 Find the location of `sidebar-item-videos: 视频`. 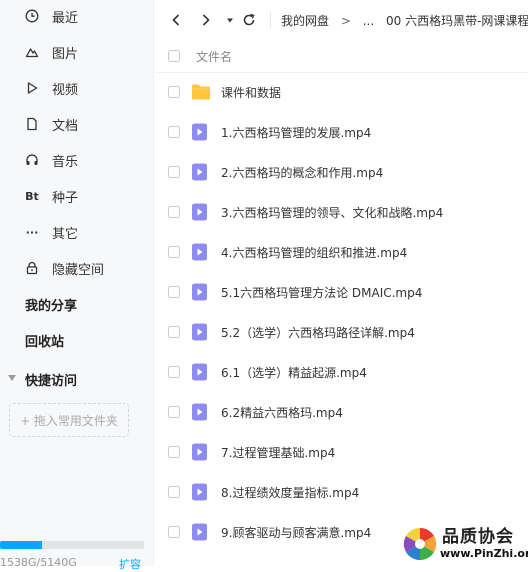

sidebar-item-videos: 视频 is located at coordinates (77, 88).